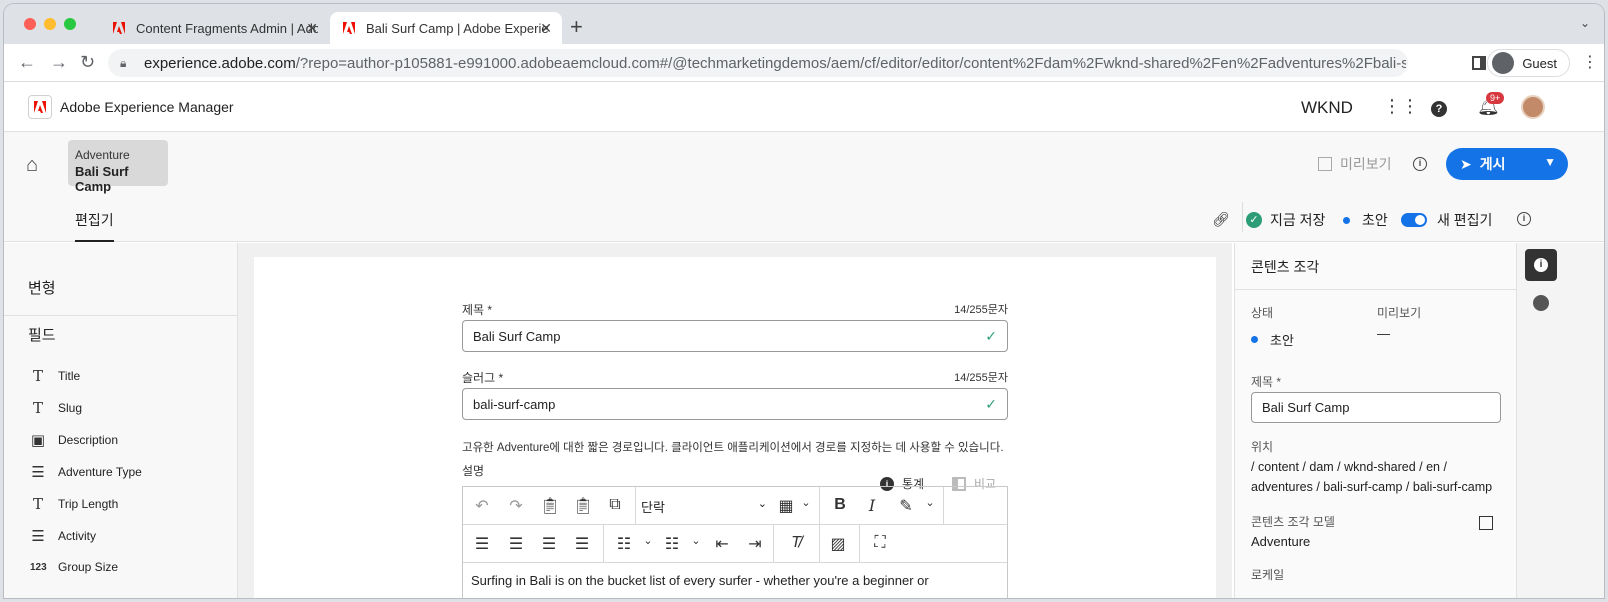 The height and width of the screenshot is (602, 1608). What do you see at coordinates (1285, 267) in the screenshot?
I see `panel-title: 콘텐츠 조각` at bounding box center [1285, 267].